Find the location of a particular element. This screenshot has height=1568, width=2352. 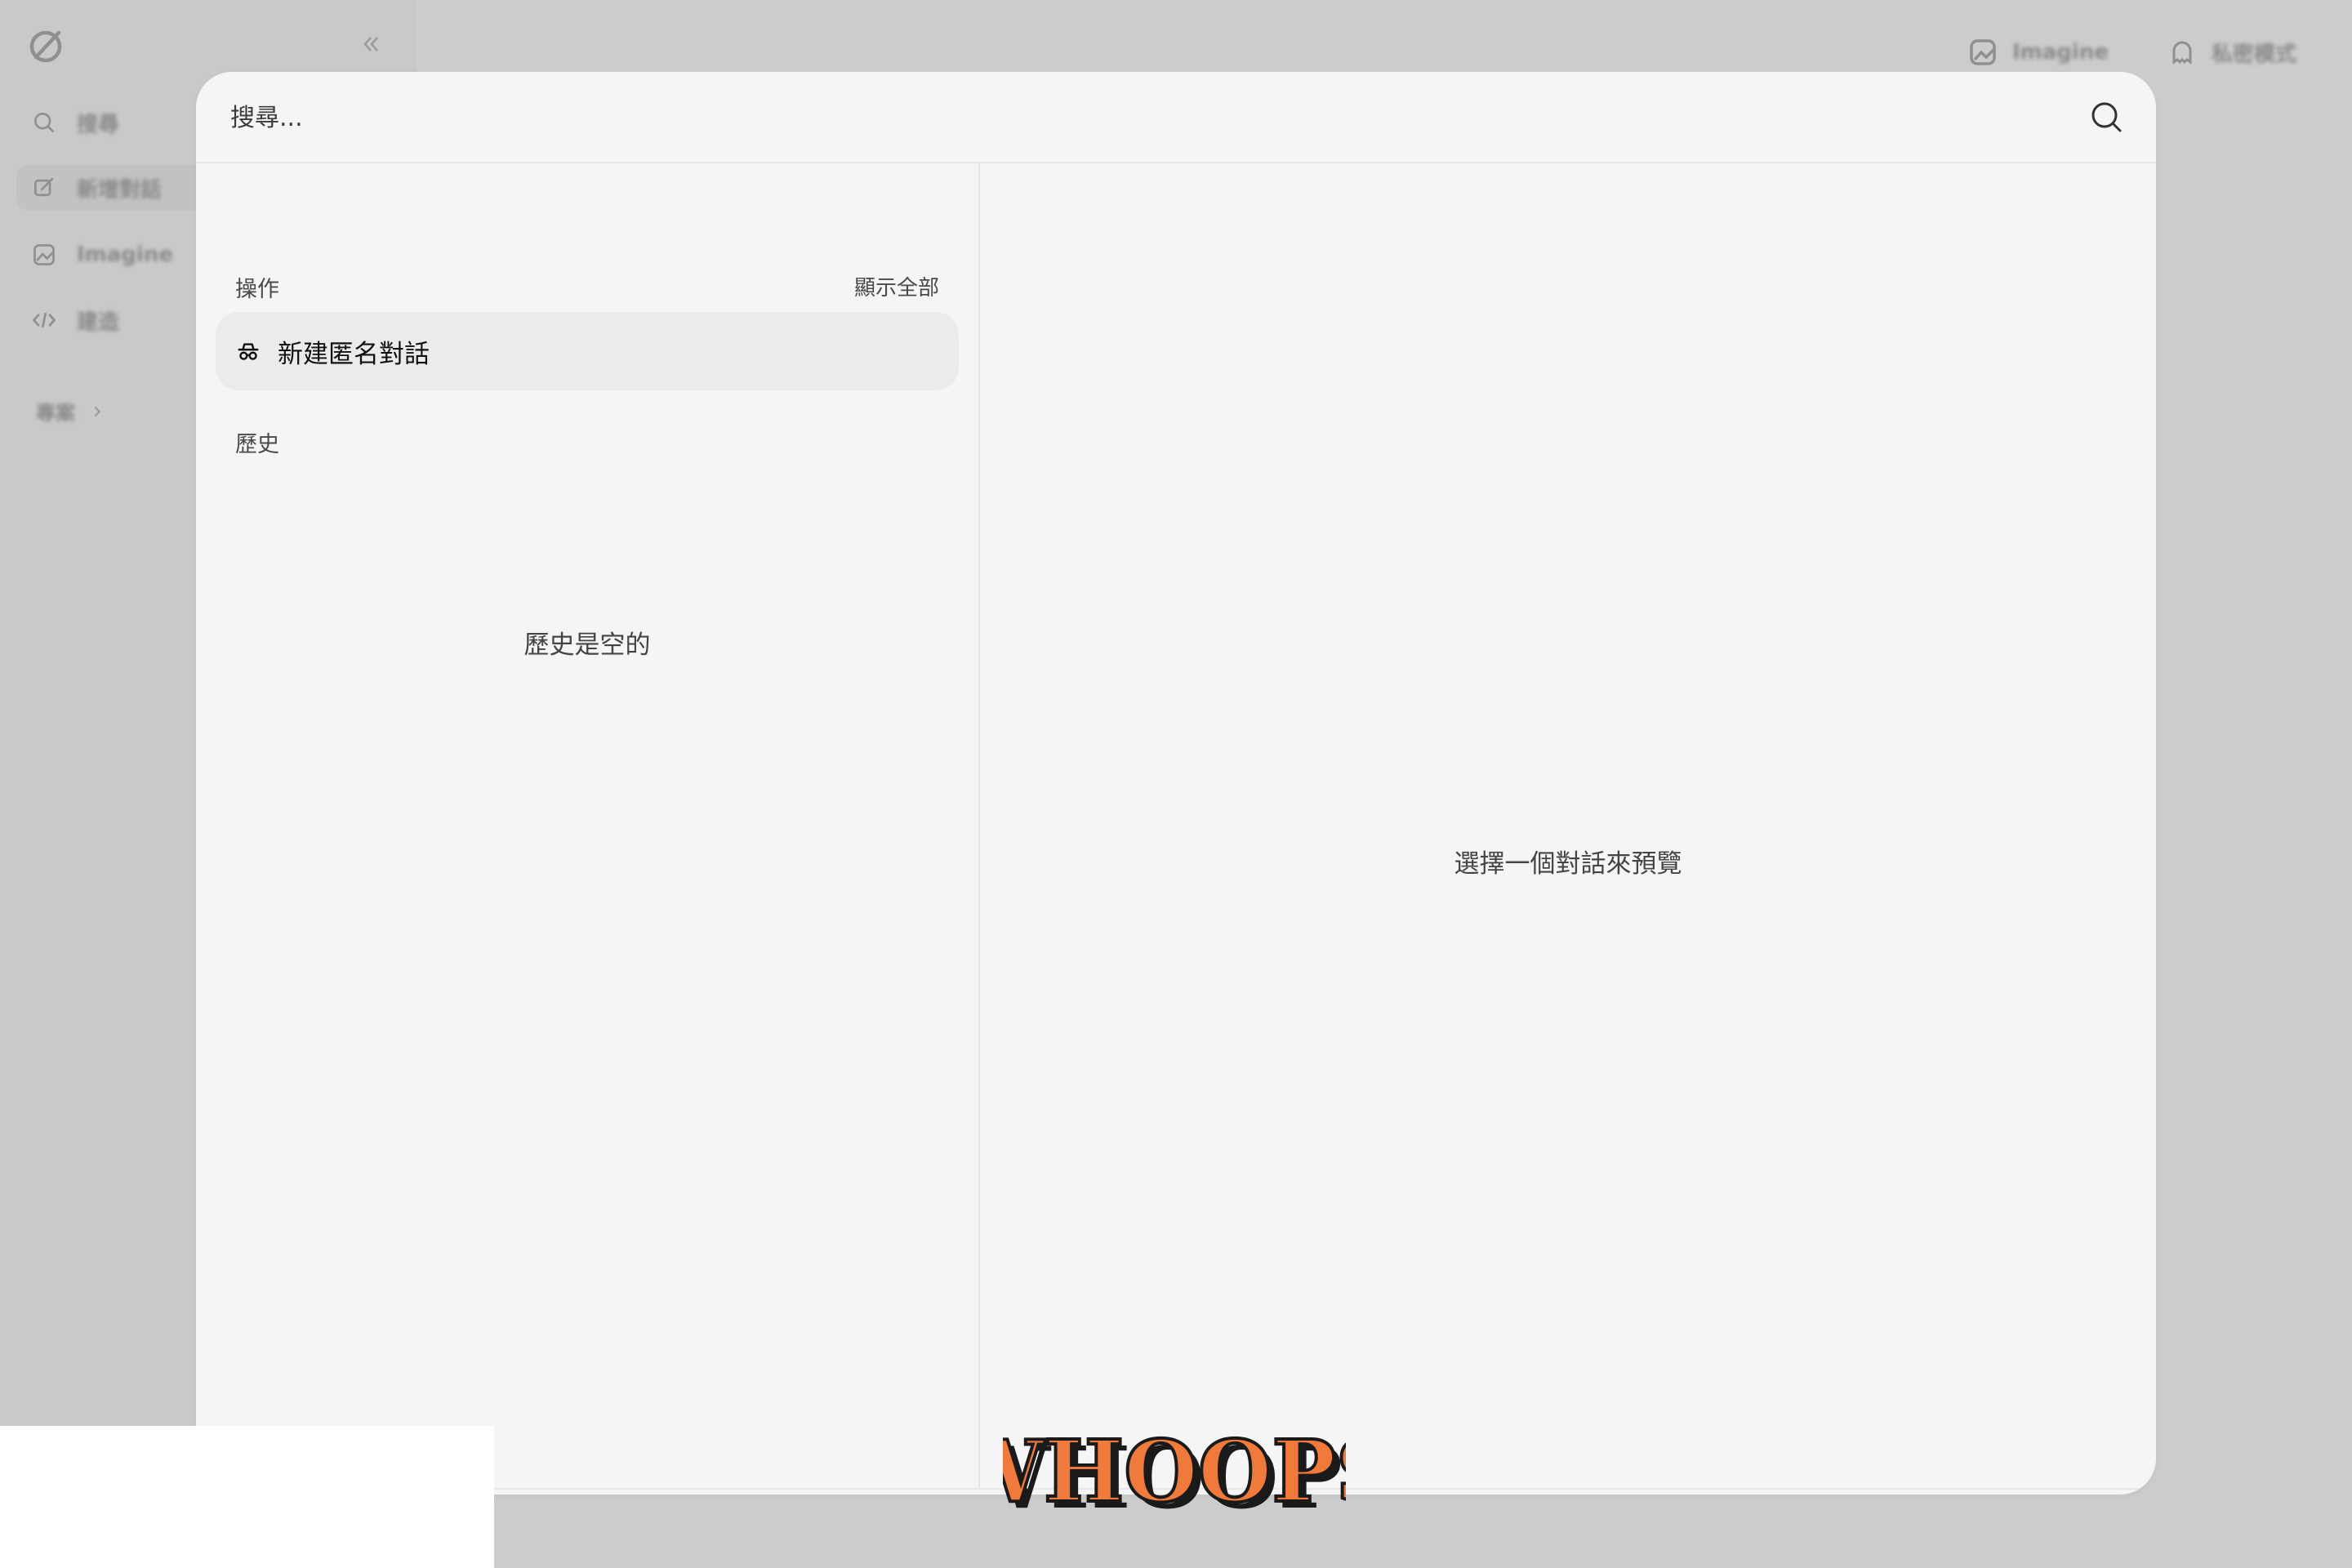

sidebar-item-label: 新增對話 is located at coordinates (120, 190).